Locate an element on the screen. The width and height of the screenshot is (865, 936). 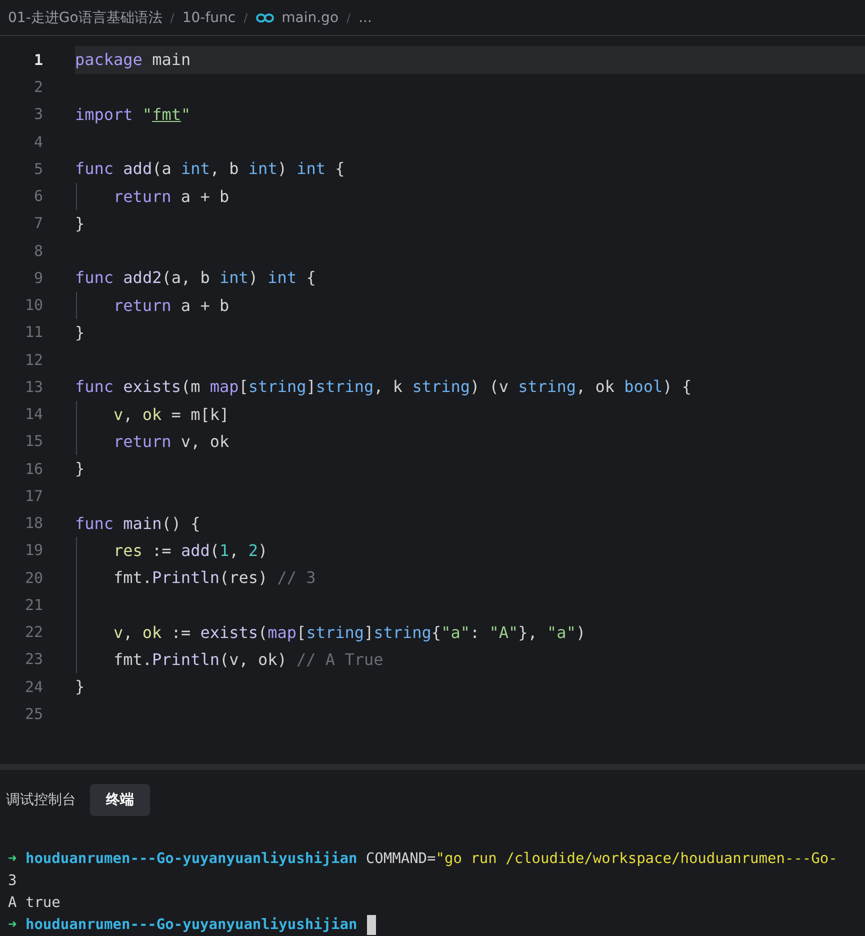
terminal-line: A true is located at coordinates (34, 903).